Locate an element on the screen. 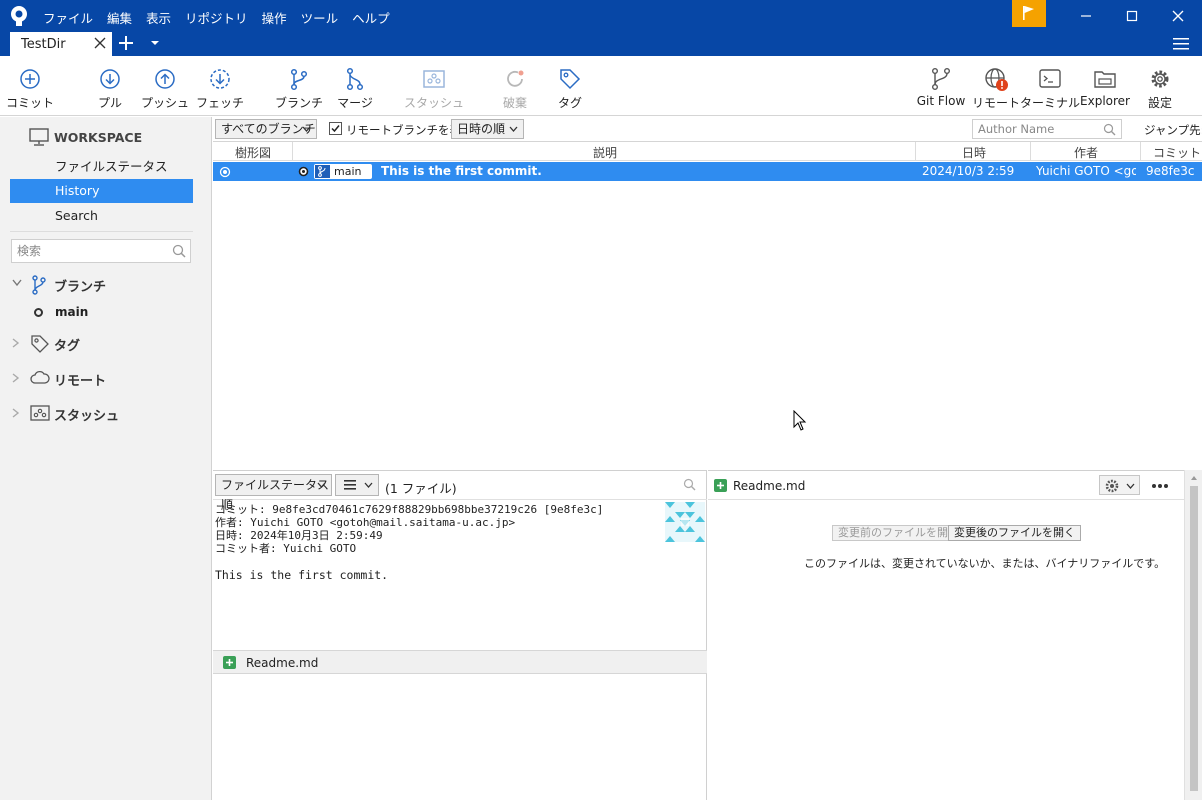 Image resolution: width=1202 pixels, height=800 pixels. tree-tags: タグ is located at coordinates (105, 343).